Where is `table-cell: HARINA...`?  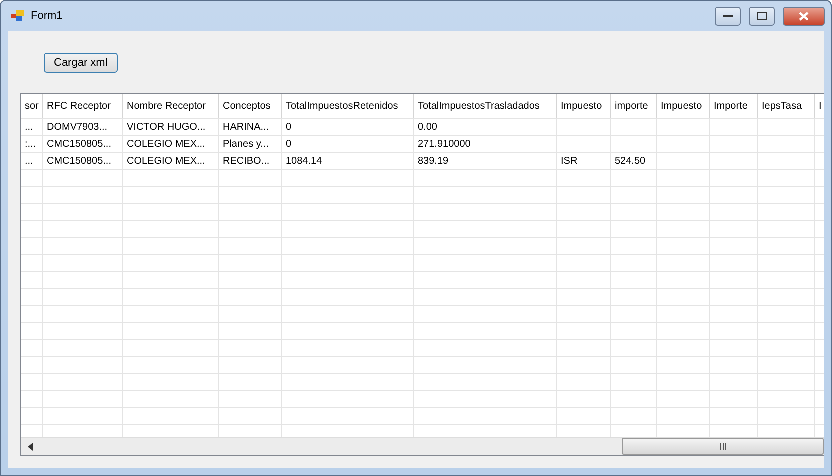 table-cell: HARINA... is located at coordinates (246, 127).